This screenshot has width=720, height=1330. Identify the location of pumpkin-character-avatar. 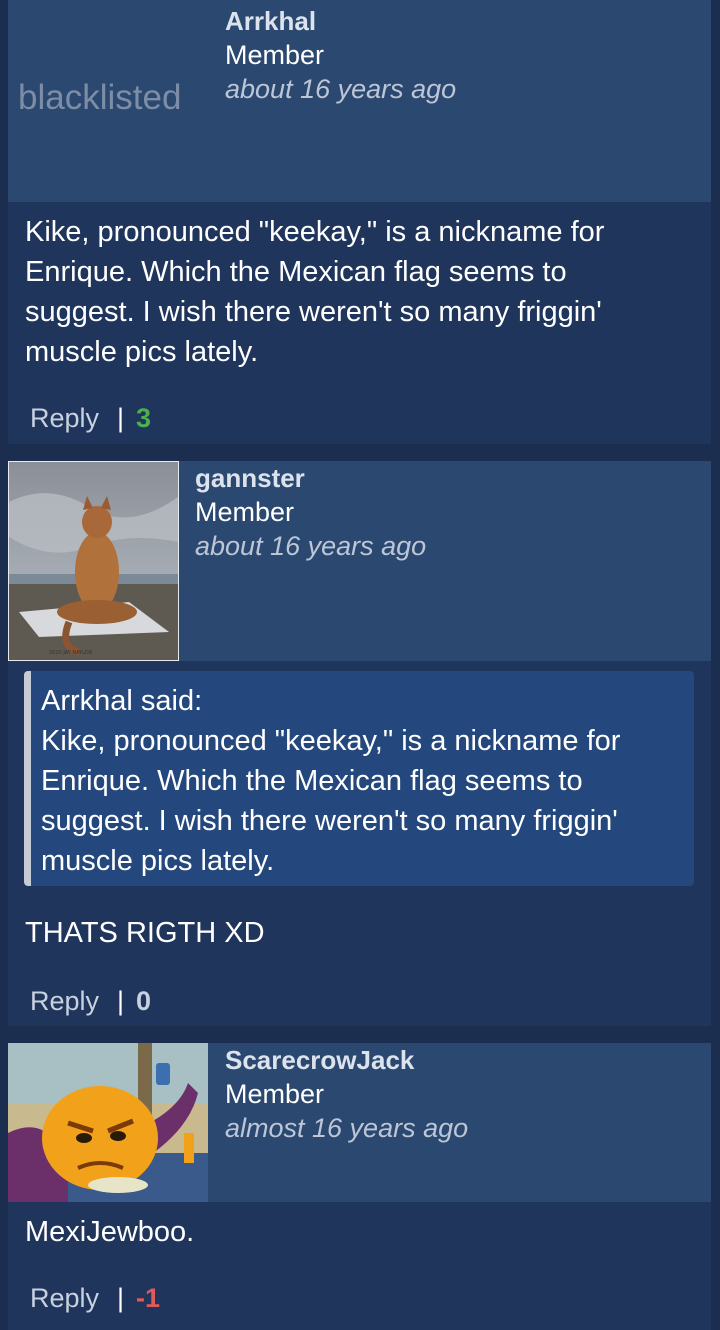
(108, 1122).